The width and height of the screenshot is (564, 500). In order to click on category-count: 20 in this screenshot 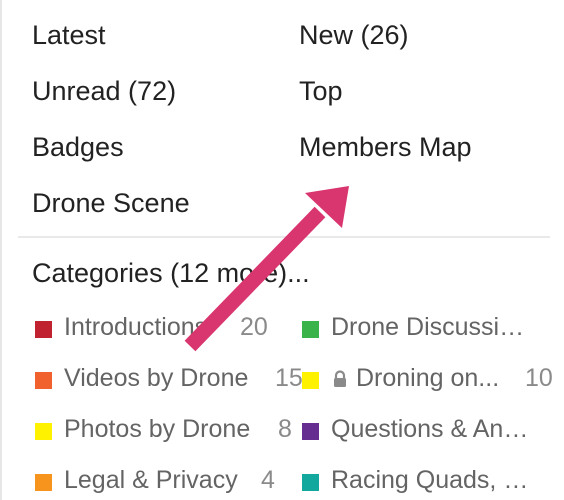, I will do `click(254, 327)`.